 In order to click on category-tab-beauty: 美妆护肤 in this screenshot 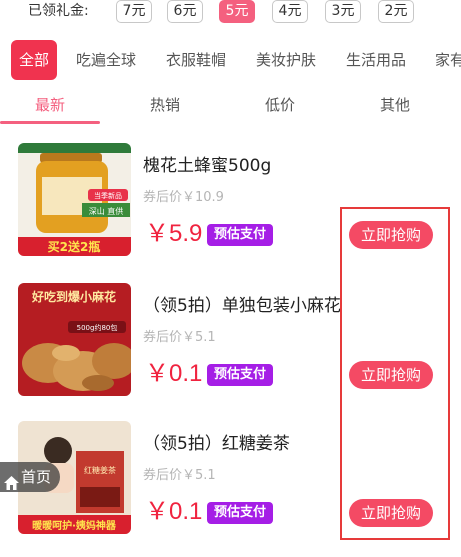, I will do `click(286, 60)`.